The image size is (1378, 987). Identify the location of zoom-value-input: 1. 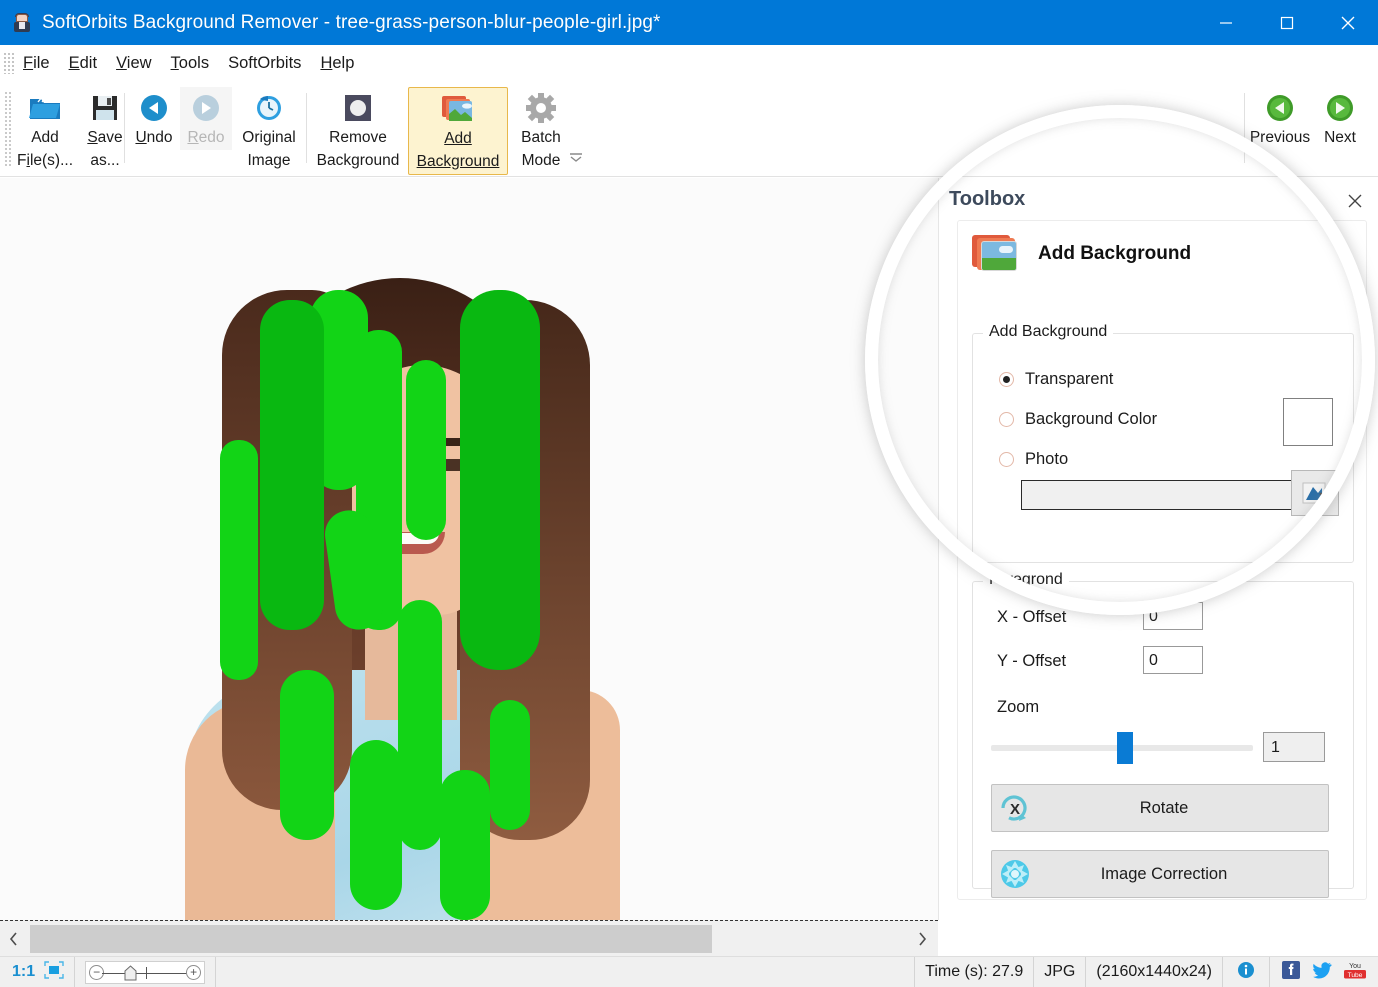
(1294, 747).